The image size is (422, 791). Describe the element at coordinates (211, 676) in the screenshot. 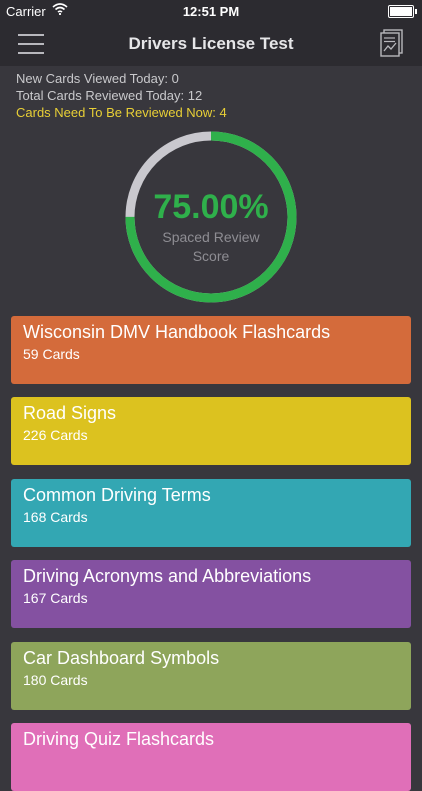

I see `deck-card: Car Dashboard Symbols 180 Cards` at that location.